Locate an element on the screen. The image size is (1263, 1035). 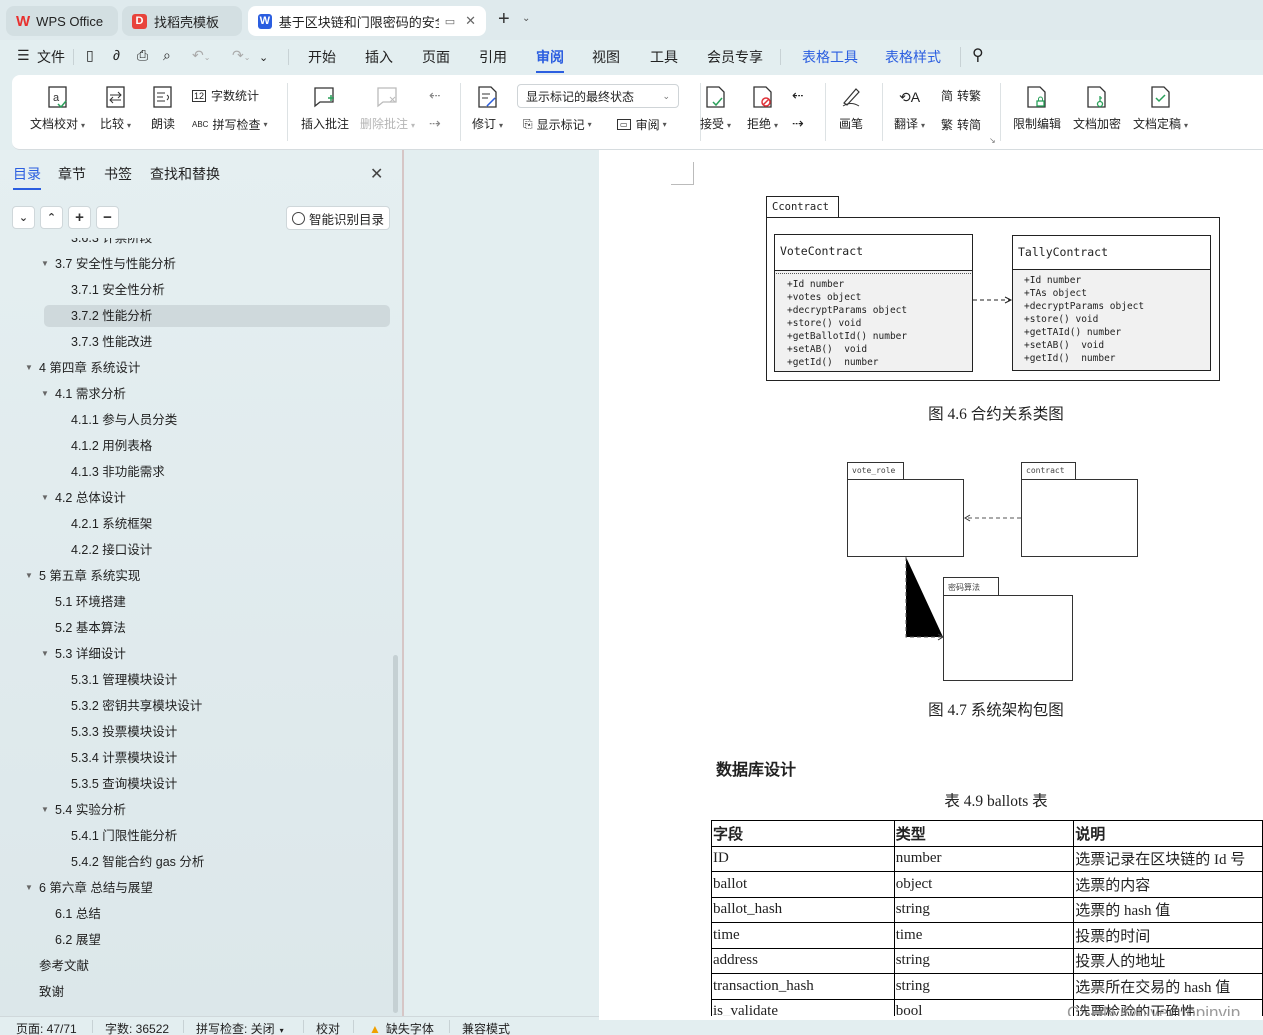
menu-table-tools: 表格工具 is located at coordinates (830, 57).